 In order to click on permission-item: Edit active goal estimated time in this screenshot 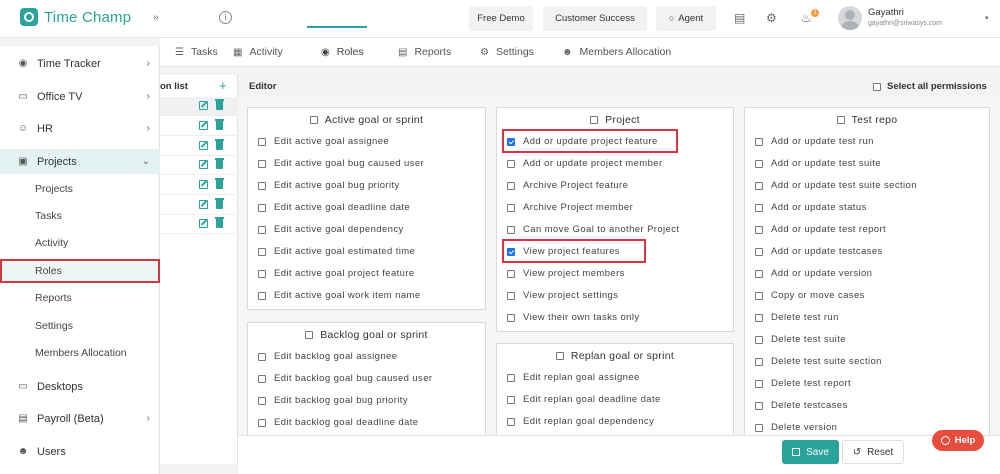, I will do `click(336, 251)`.